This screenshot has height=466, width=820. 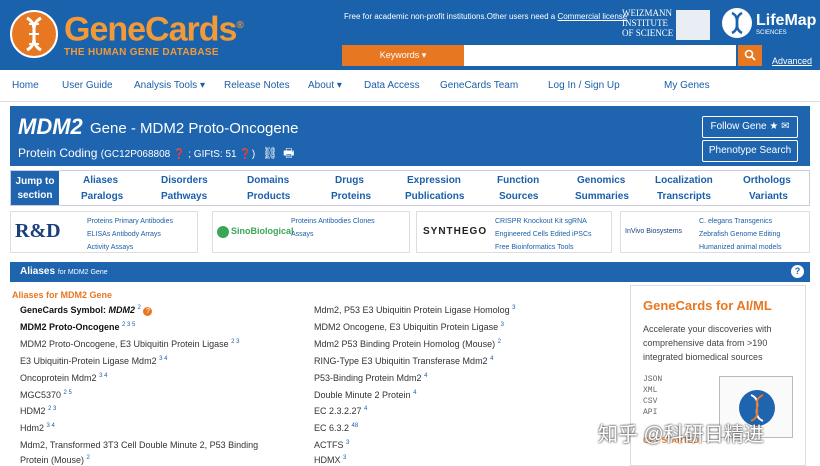 What do you see at coordinates (124, 234) in the screenshot?
I see `ad-link: ELISAs Antibody Arrays` at bounding box center [124, 234].